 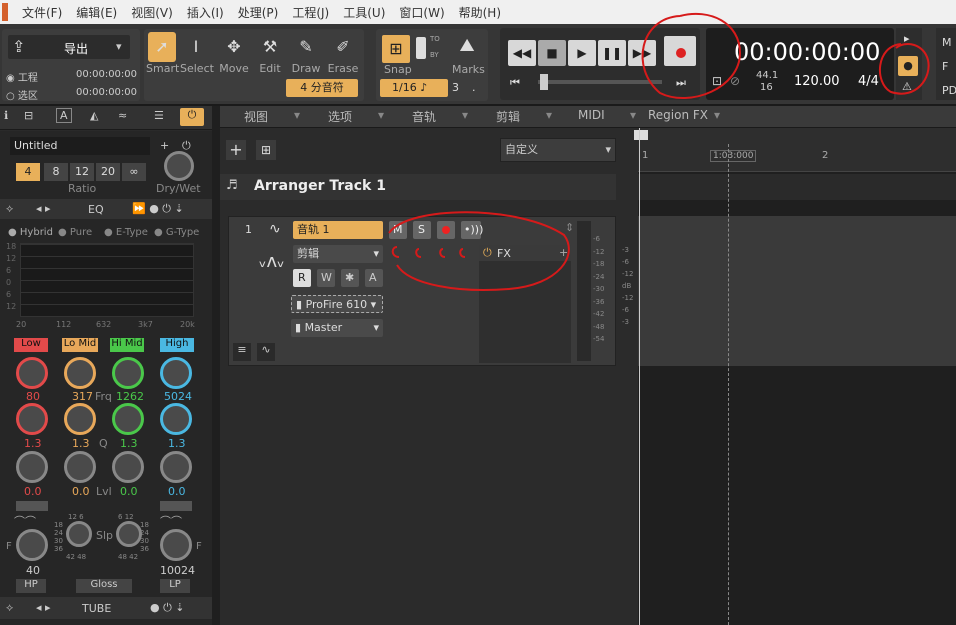 What do you see at coordinates (162, 53) in the screenshot?
I see `tool-smart: ➚ Smart` at bounding box center [162, 53].